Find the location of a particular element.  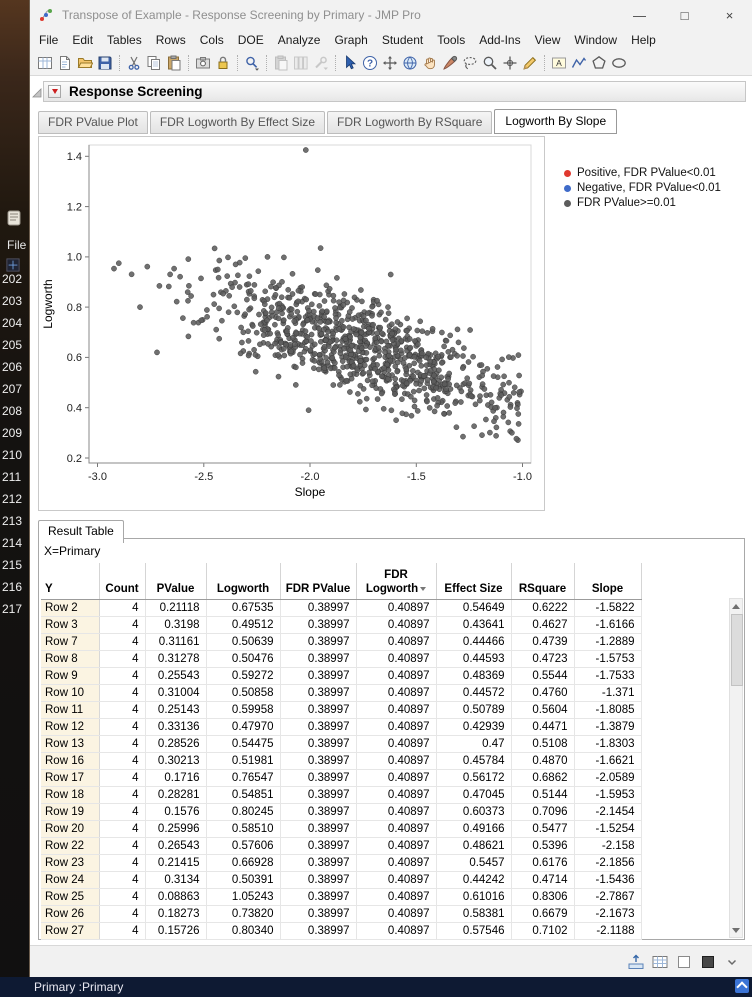

row-label: Row 7 is located at coordinates (70, 642).